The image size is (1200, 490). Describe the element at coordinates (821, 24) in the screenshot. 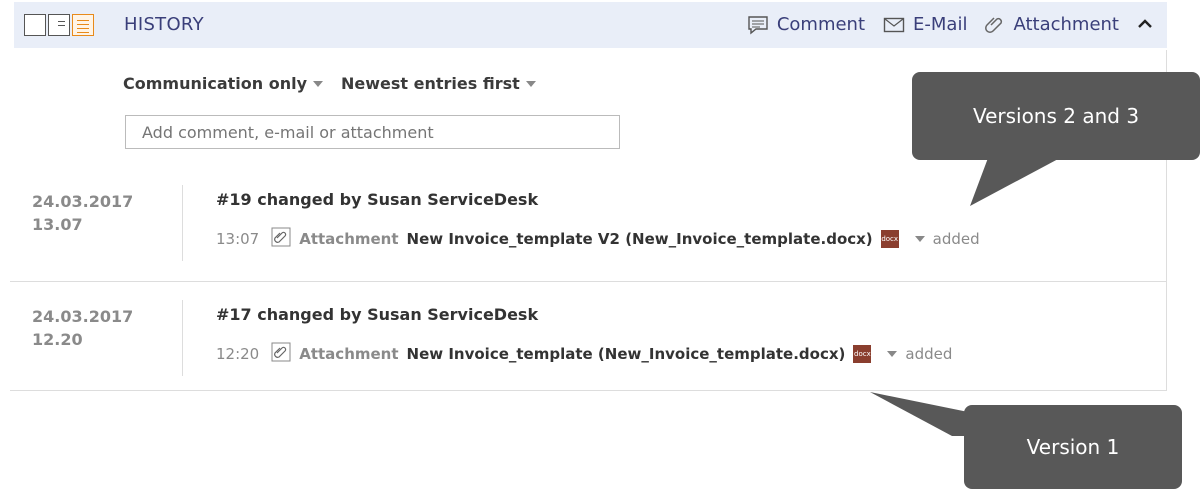

I see `comment-label: Comment` at that location.